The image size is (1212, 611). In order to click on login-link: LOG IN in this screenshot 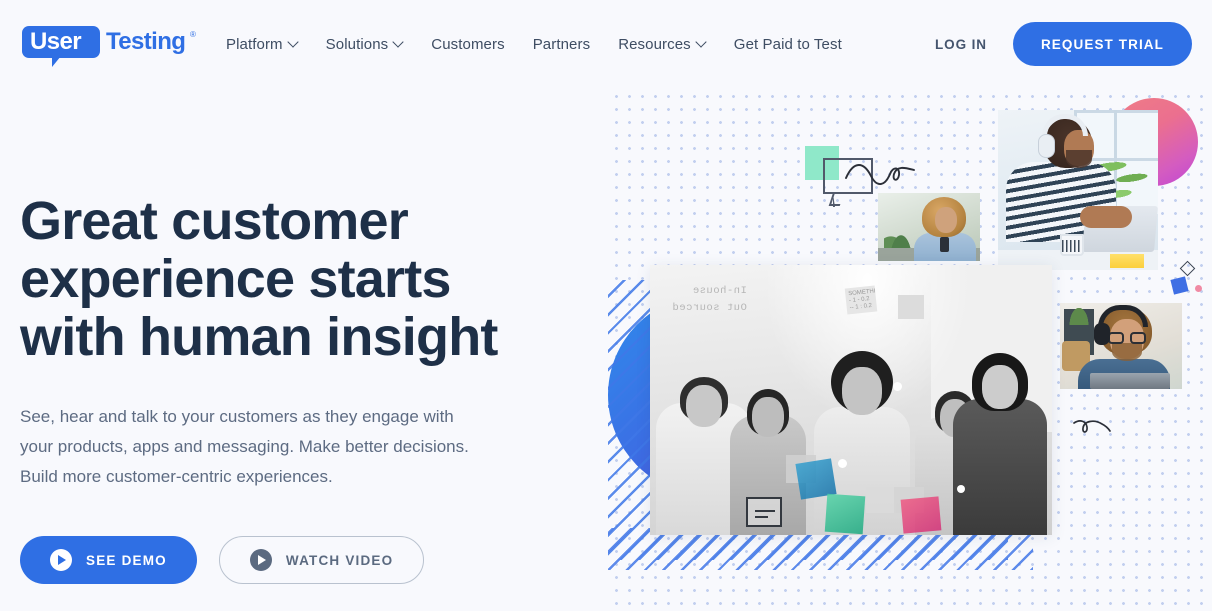, I will do `click(961, 44)`.